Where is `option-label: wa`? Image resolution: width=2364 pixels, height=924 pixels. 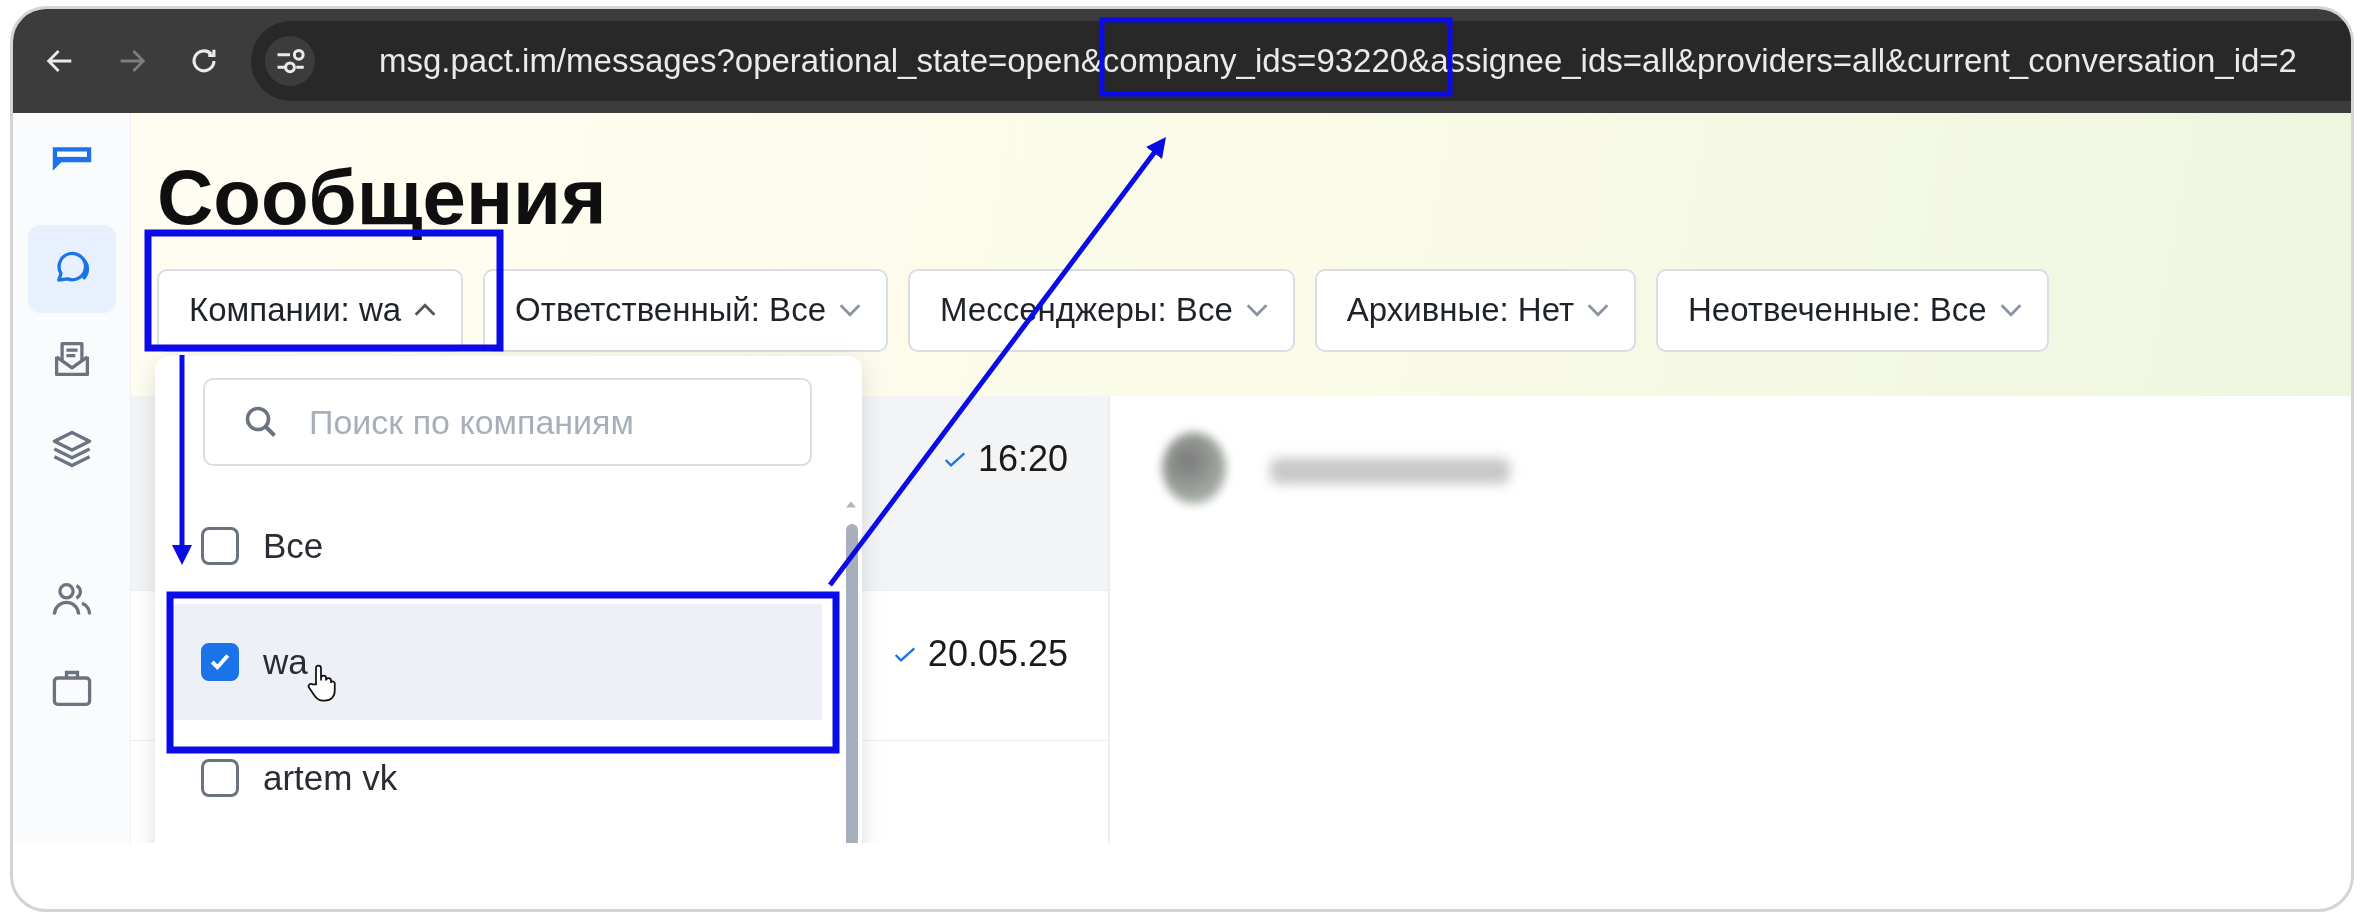
option-label: wa is located at coordinates (285, 662).